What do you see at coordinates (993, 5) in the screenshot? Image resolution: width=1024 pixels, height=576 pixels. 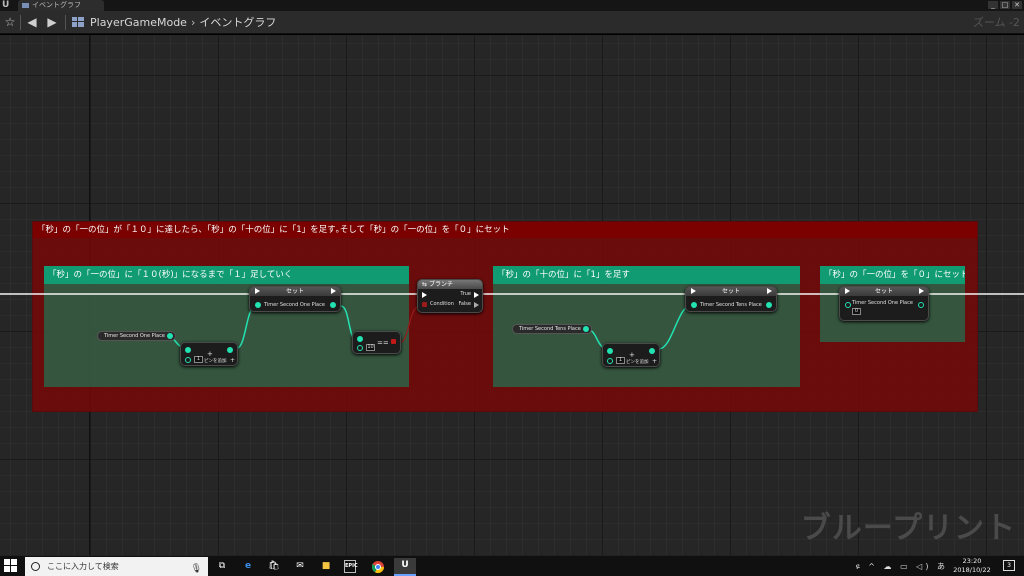 I see `minimize-button: _` at bounding box center [993, 5].